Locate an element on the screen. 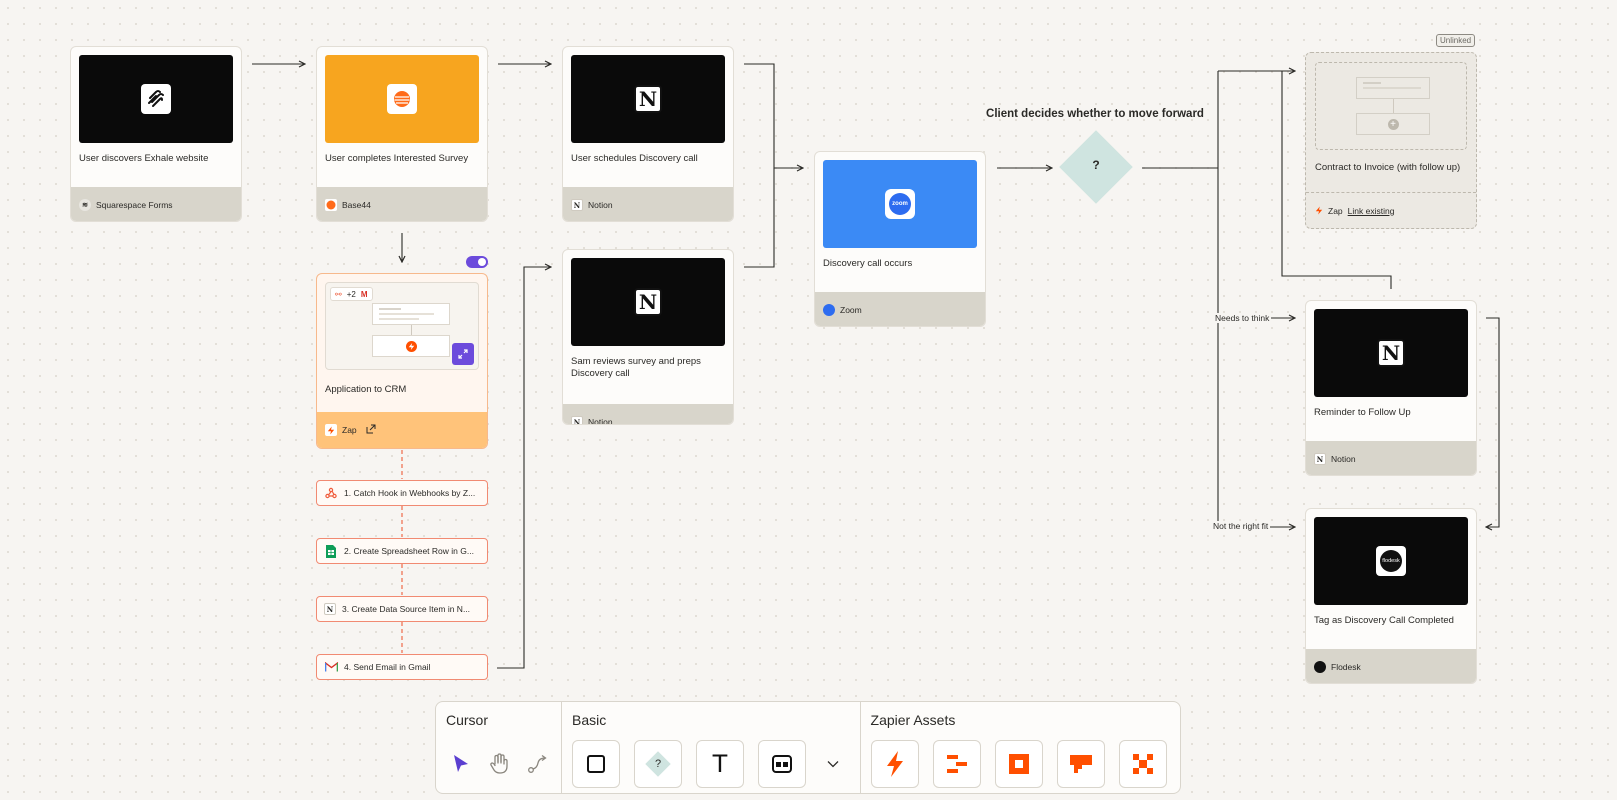 Image resolution: width=1617 pixels, height=800 pixels. squarespace-icon is located at coordinates (156, 99).